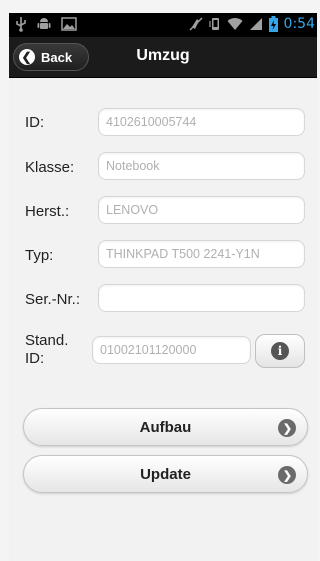 Image resolution: width=320 pixels, height=561 pixels. What do you see at coordinates (35, 358) in the screenshot?
I see `label-stand-id-line2: ID:` at bounding box center [35, 358].